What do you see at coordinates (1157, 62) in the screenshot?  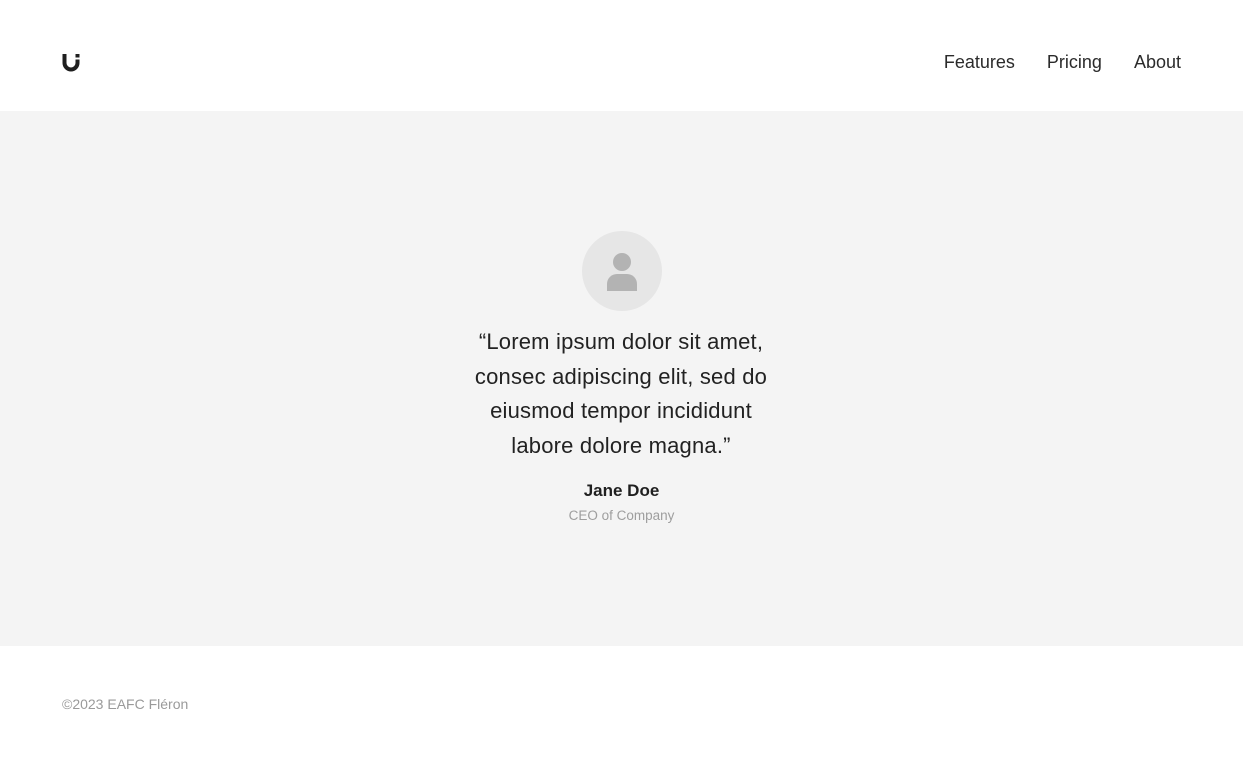 I see `nav-link-about: About` at bounding box center [1157, 62].